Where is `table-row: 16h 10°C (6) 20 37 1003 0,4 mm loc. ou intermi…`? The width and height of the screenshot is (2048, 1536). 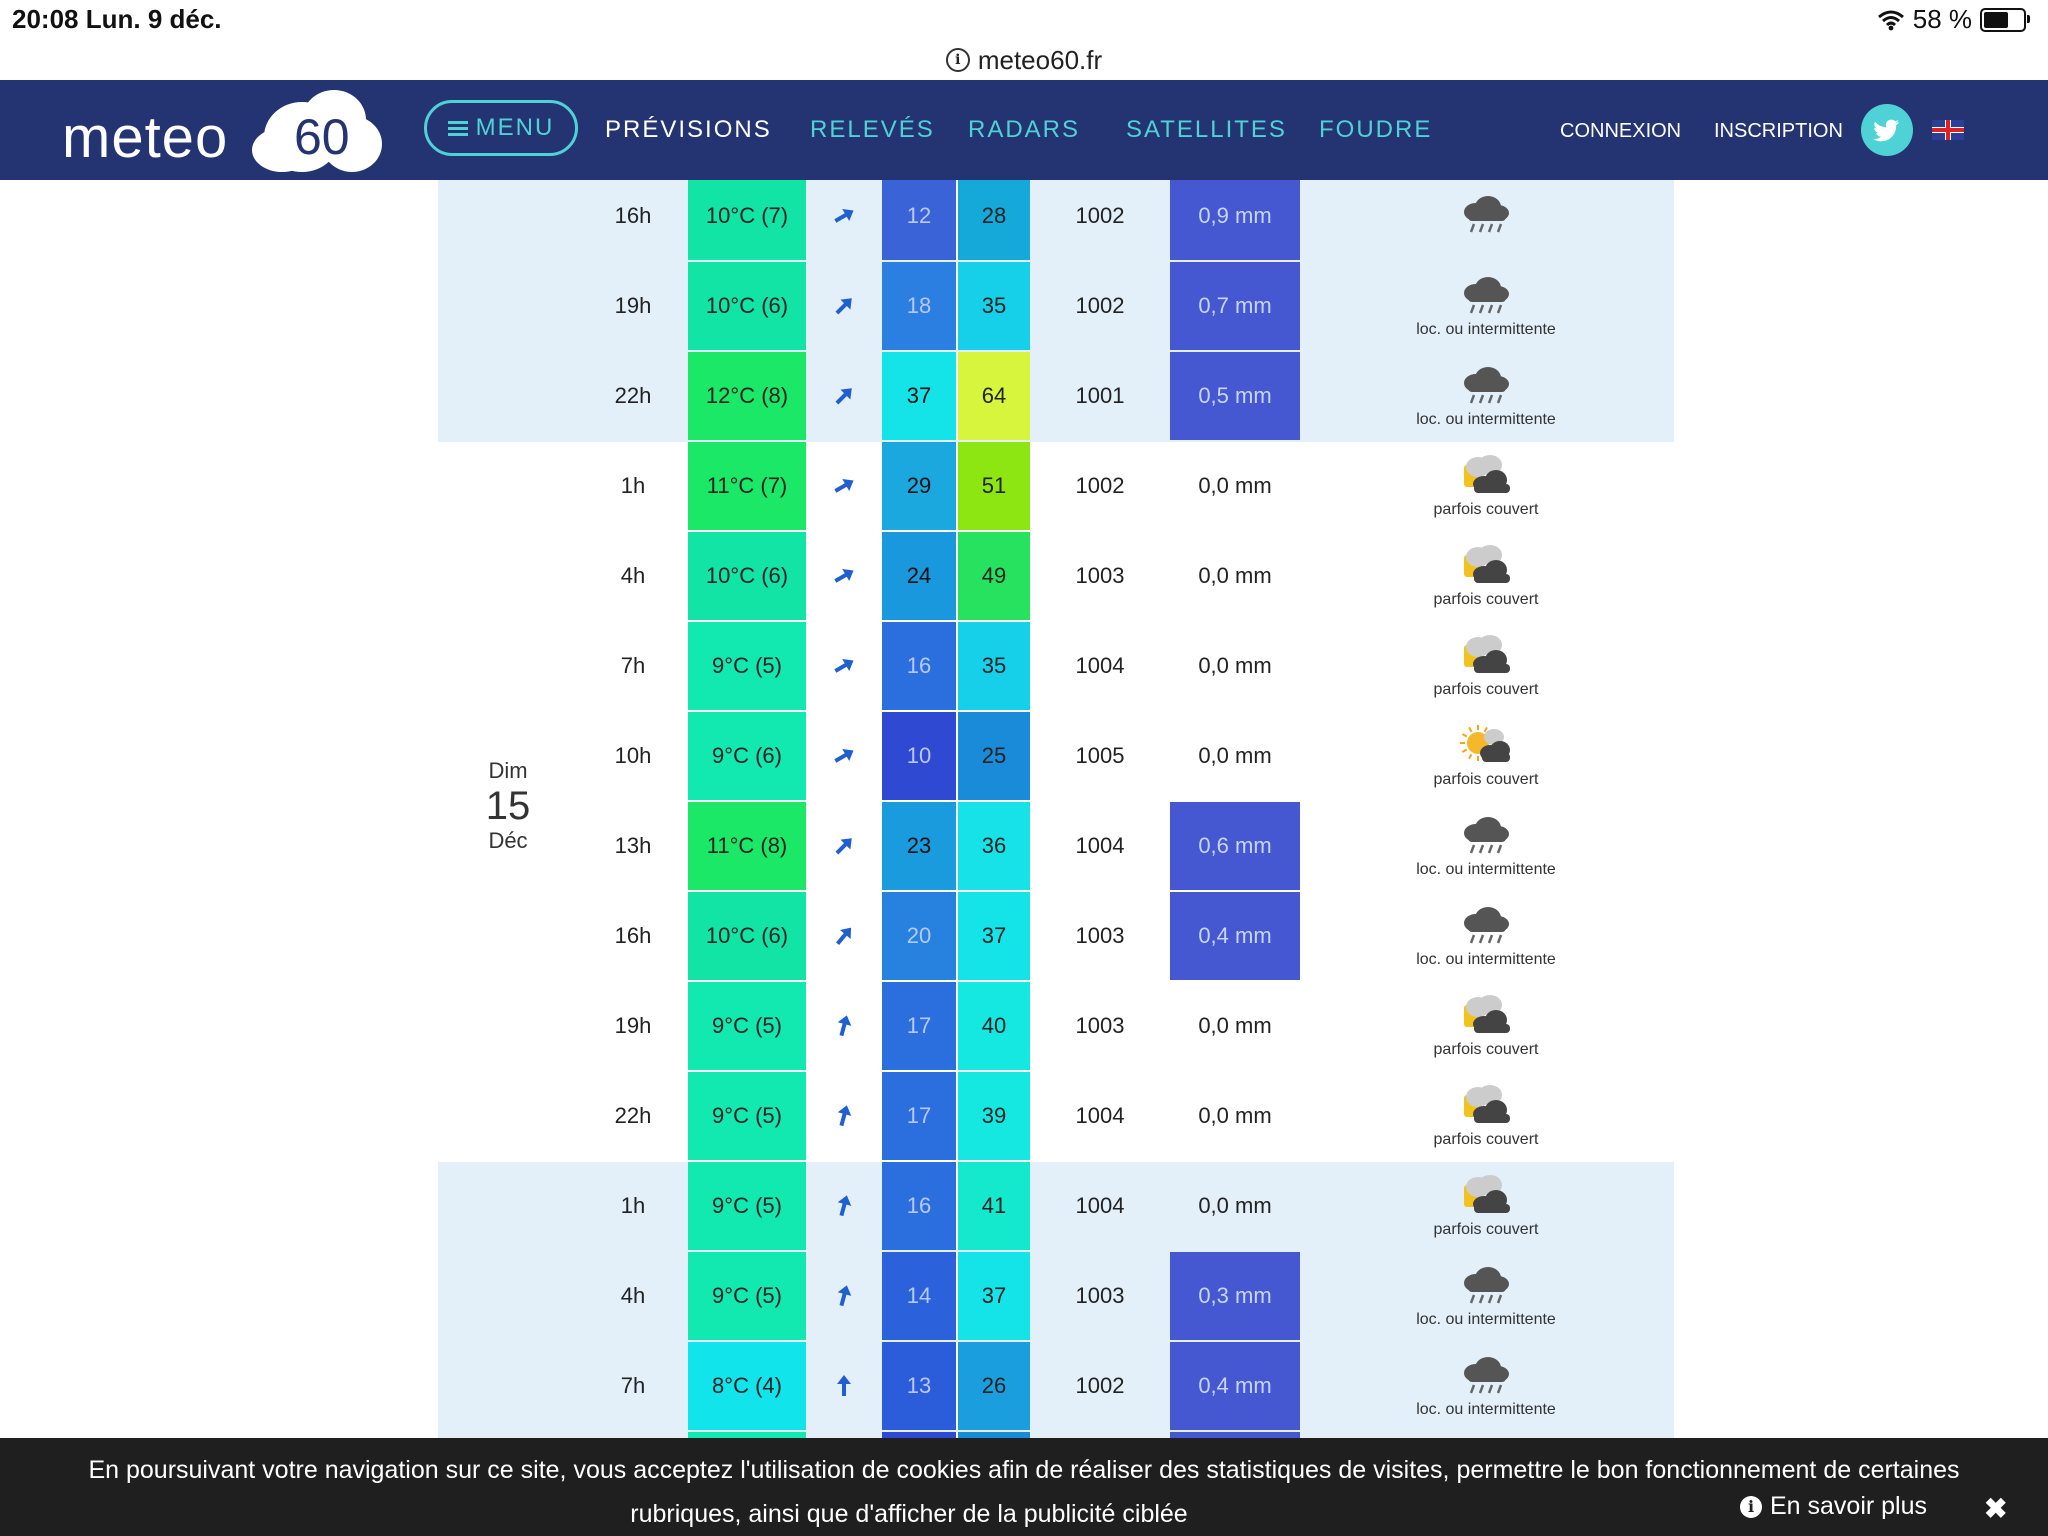 table-row: 16h 10°C (6) 20 37 1003 0,4 mm loc. ou intermi… is located at coordinates (1056, 937).